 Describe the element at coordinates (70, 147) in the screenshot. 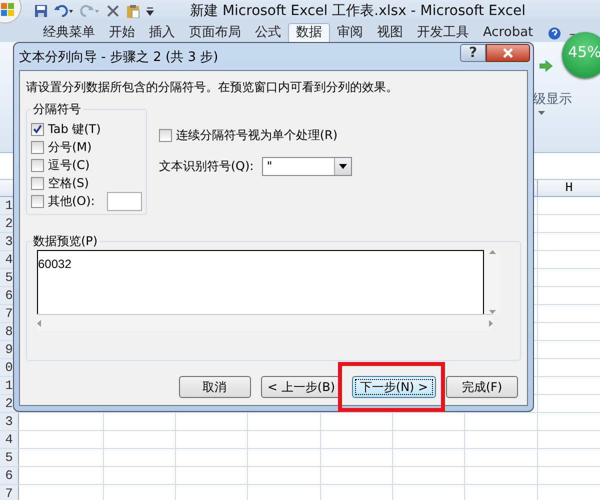

I see `checkbox-label: 分号(M)` at that location.